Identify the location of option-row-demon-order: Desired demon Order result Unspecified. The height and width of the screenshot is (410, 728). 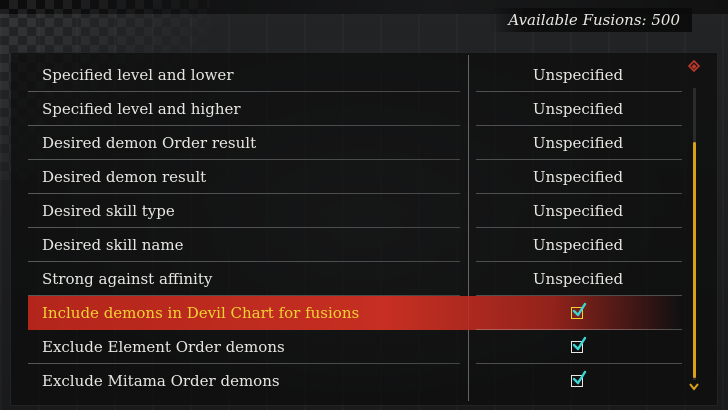
(355, 143).